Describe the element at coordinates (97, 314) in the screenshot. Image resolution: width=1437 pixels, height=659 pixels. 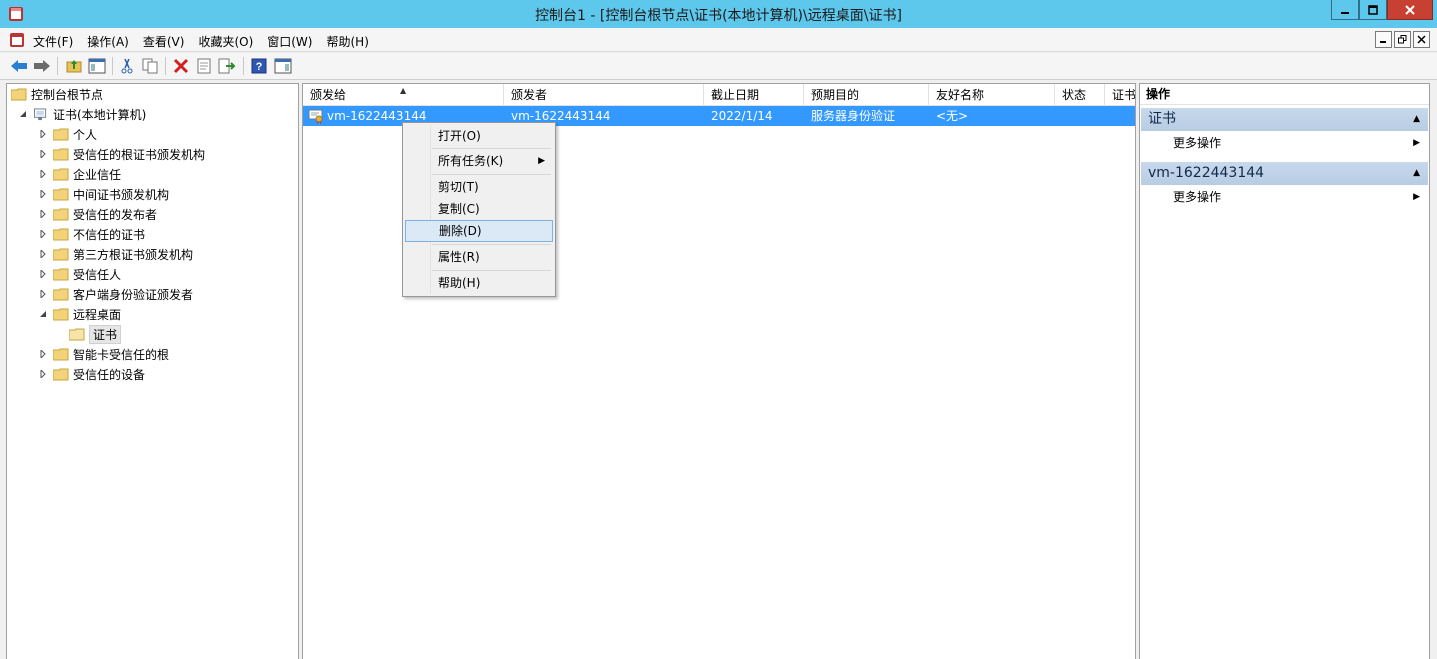
I see `tree-label: 远程桌面` at that location.